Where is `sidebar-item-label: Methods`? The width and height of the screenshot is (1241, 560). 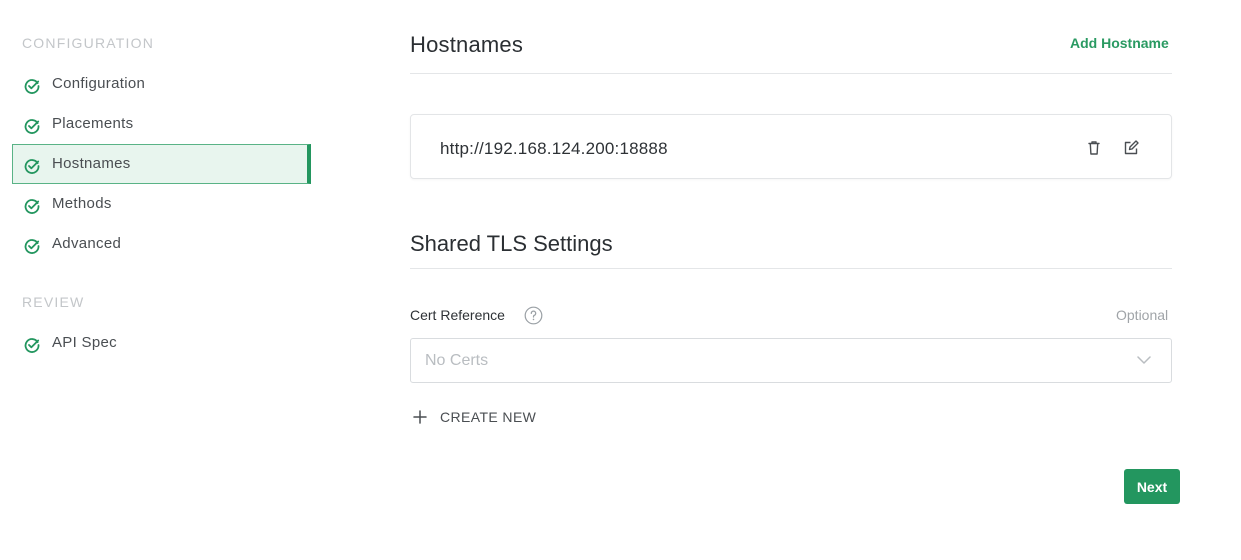
sidebar-item-label: Methods is located at coordinates (82, 203).